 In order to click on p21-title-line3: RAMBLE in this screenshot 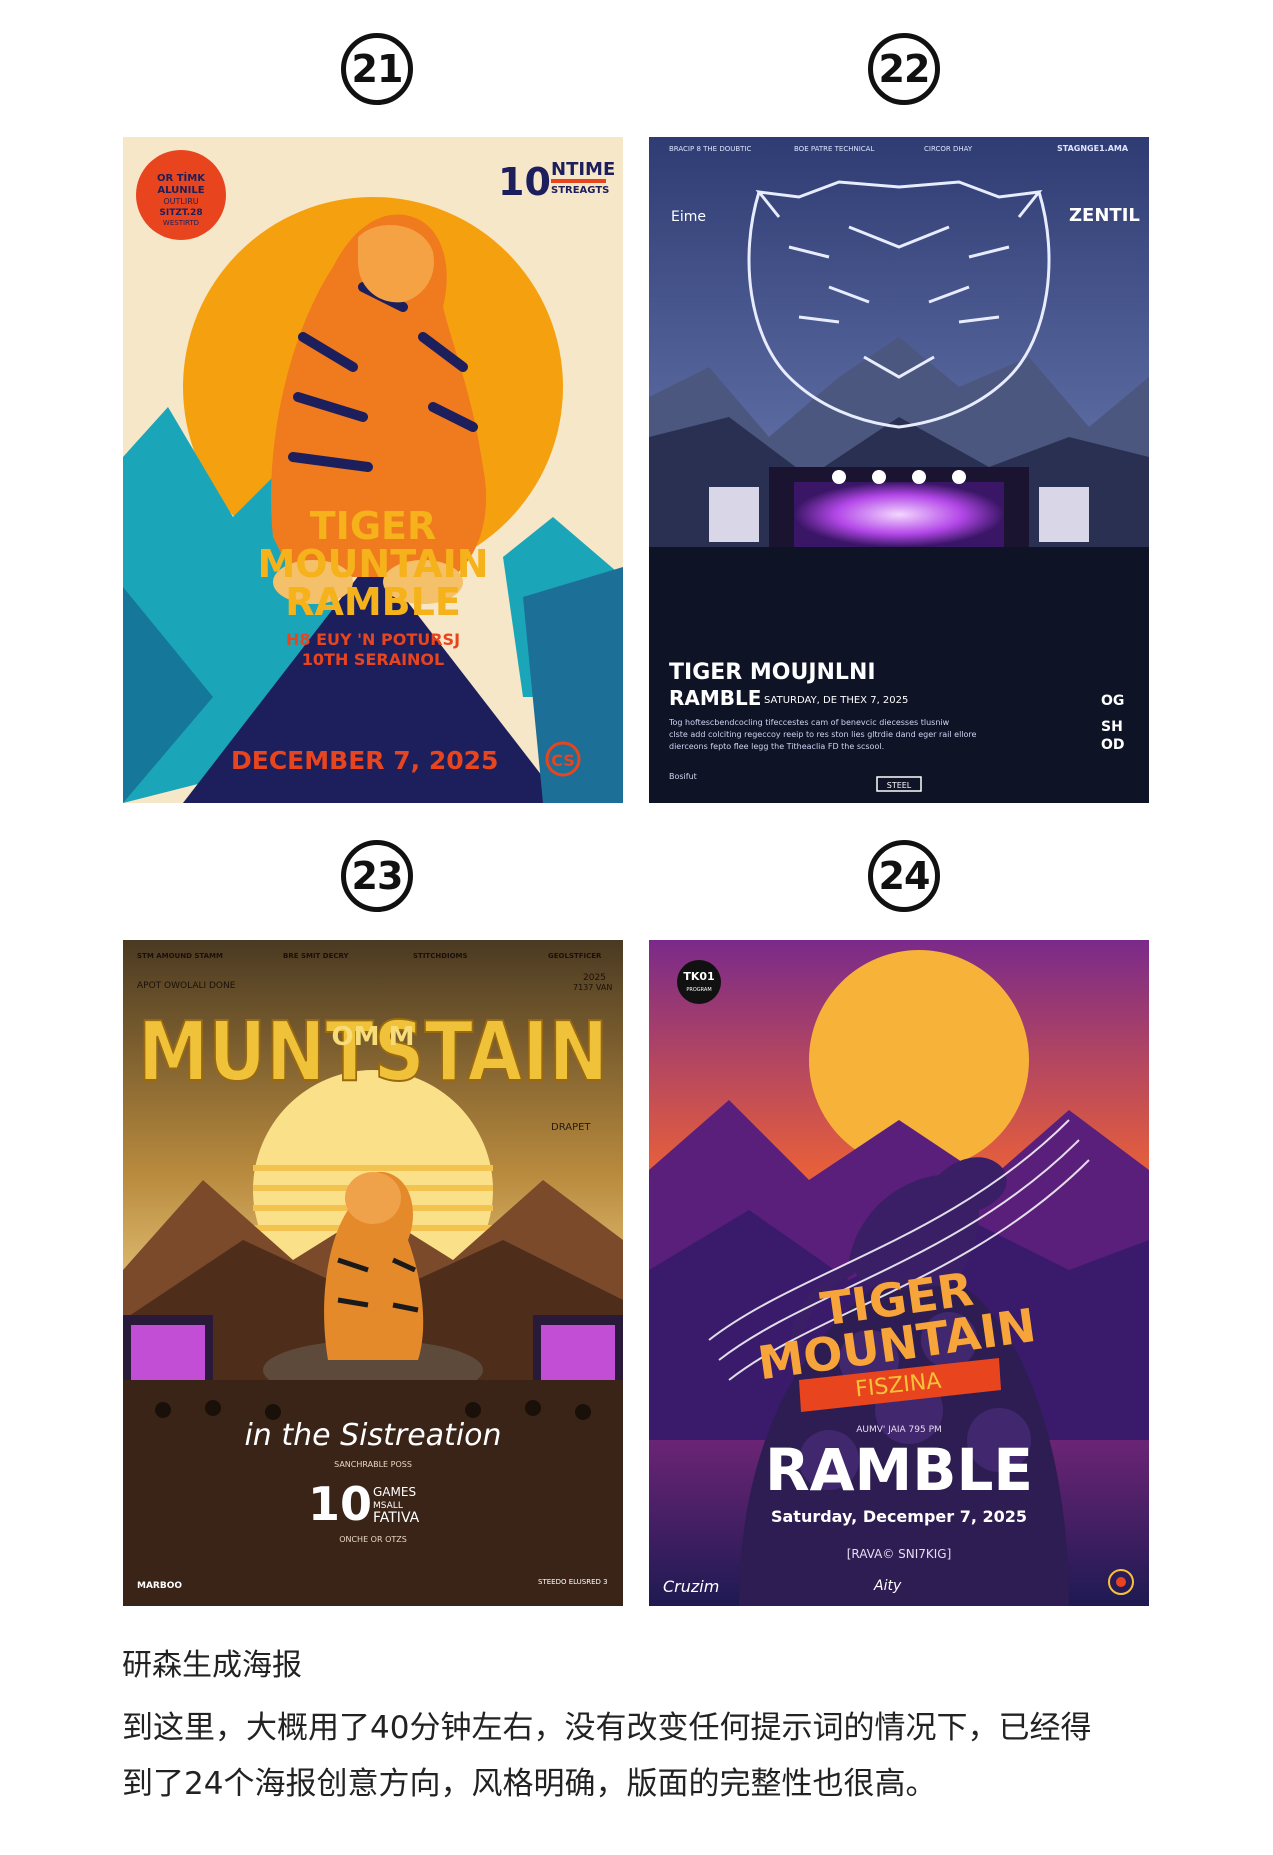, I will do `click(373, 602)`.